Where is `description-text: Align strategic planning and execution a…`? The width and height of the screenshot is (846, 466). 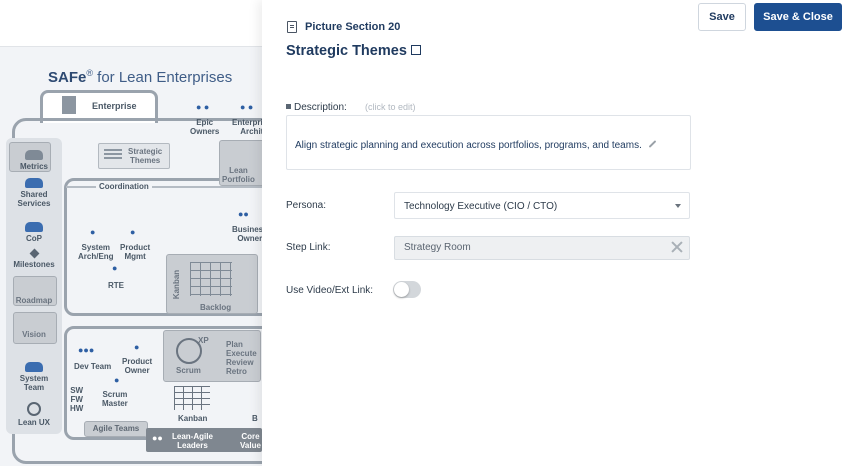
description-text: Align strategic planning and execution a… is located at coordinates (476, 145).